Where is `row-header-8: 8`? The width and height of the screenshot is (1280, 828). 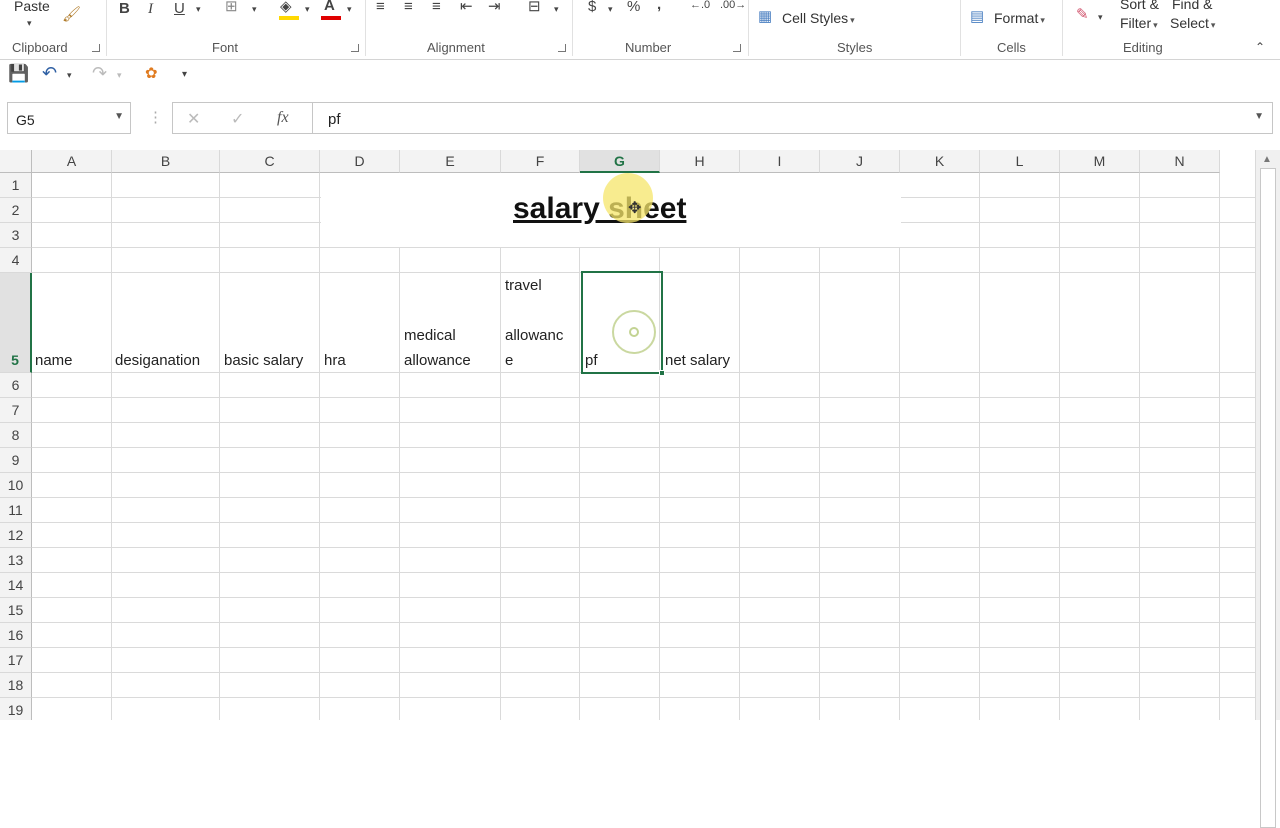
row-header-8: 8 is located at coordinates (16, 435).